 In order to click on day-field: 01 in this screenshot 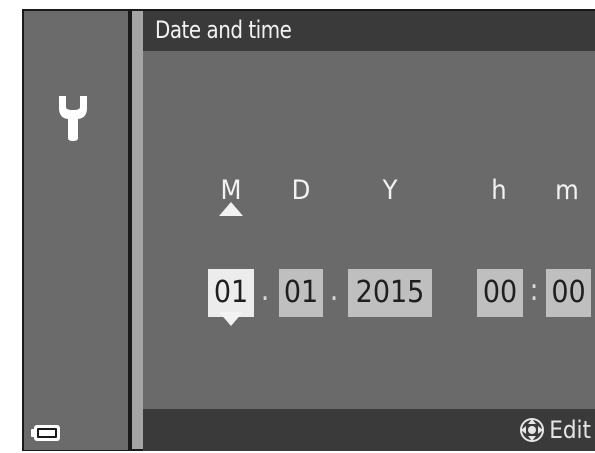, I will do `click(301, 293)`.